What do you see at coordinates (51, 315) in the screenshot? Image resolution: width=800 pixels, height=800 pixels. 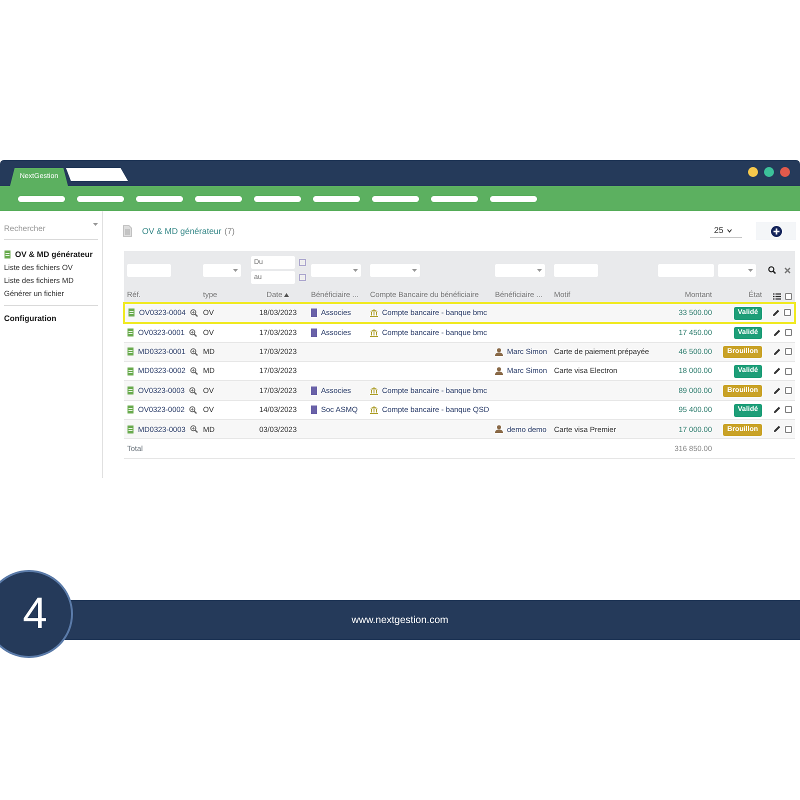 I see `sidebar-heading: Configuration` at bounding box center [51, 315].